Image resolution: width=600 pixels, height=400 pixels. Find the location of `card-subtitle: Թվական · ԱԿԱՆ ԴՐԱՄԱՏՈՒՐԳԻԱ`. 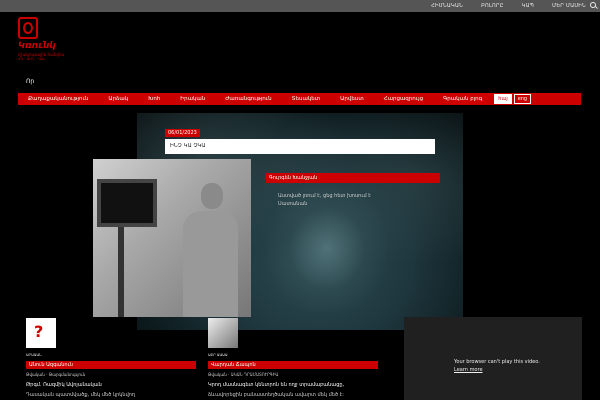

card-subtitle: Թվական · ԱԿԱՆ ԴՐԱՄԱՏՈՒՐԳԻԱ is located at coordinates (243, 374).